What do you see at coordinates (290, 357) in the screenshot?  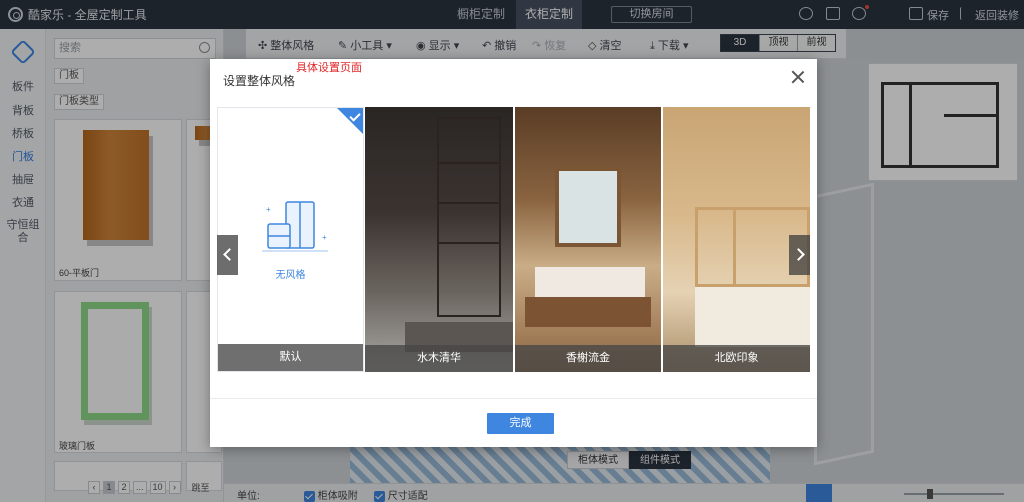 I see `style-caption: 默认` at bounding box center [290, 357].